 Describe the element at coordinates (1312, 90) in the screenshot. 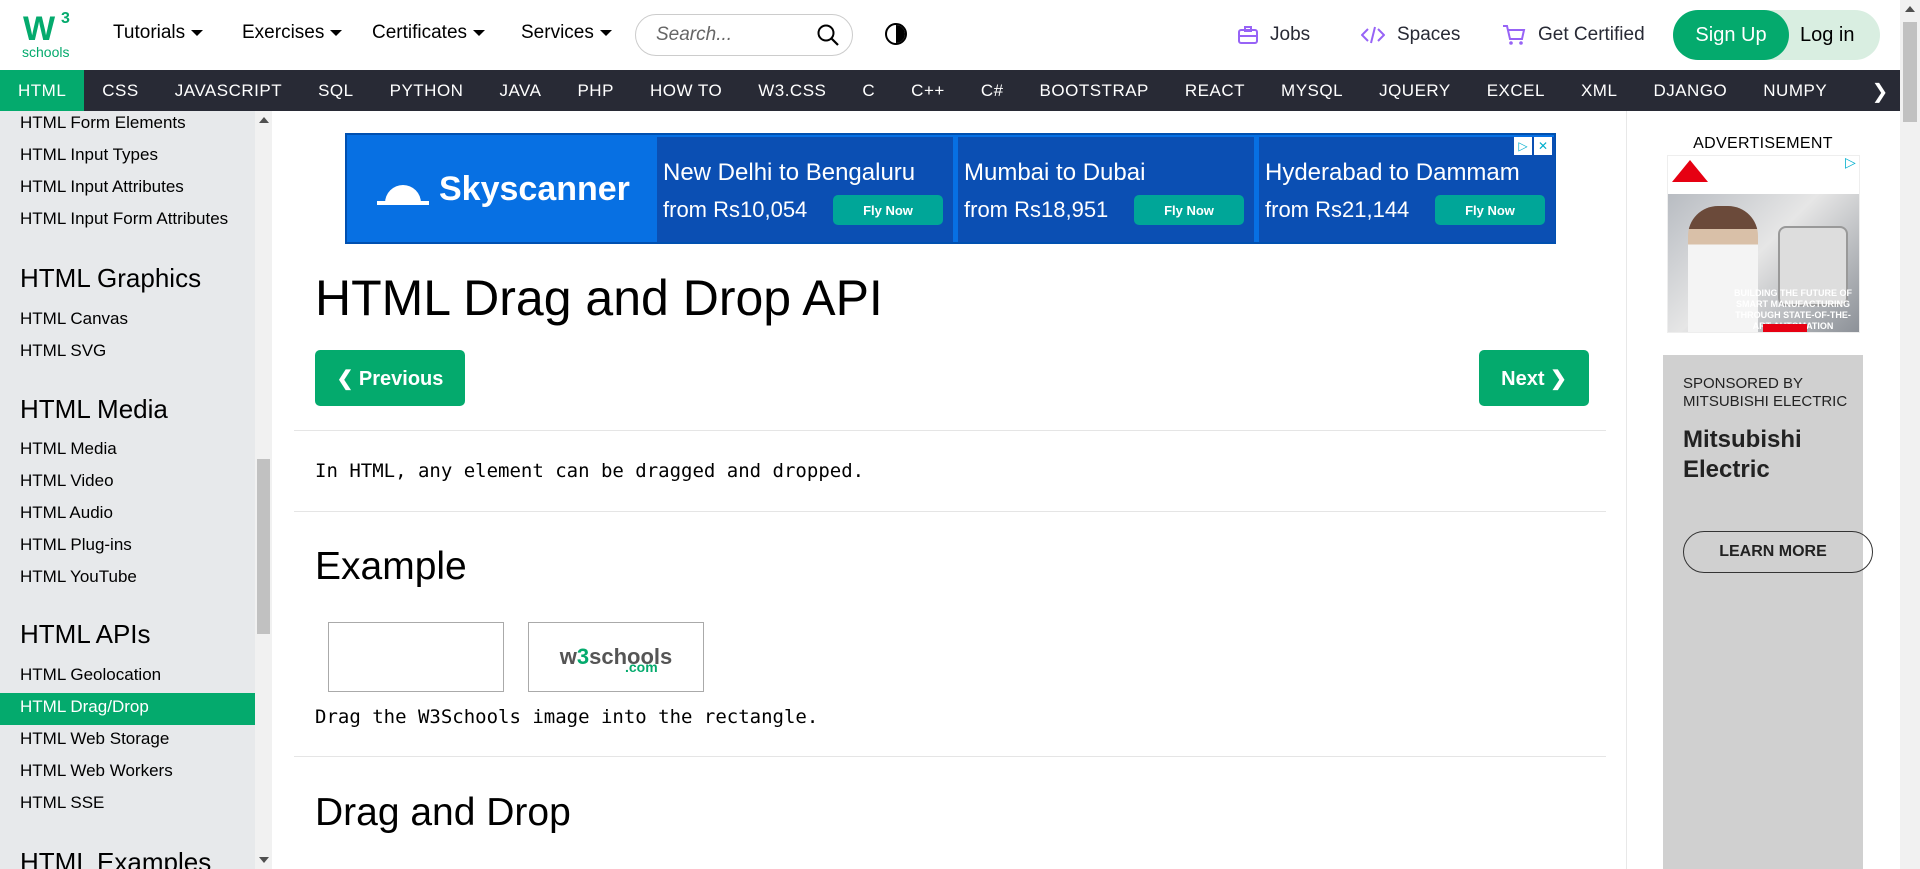

I see `subject-mysql: MYSQL` at that location.